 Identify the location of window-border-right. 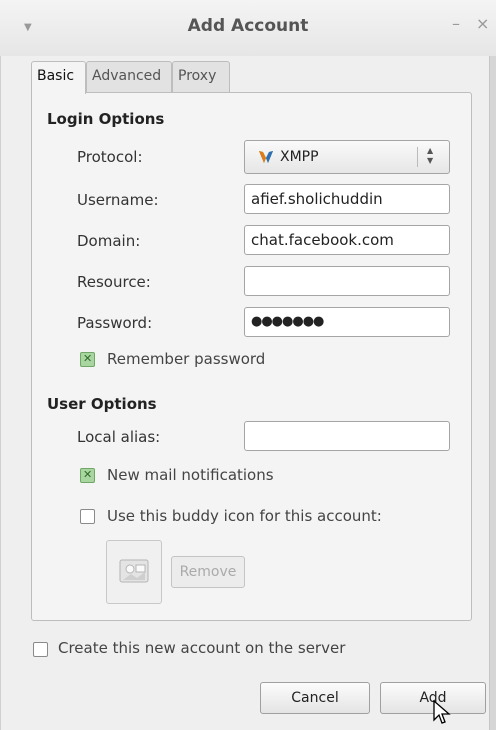
(492, 393).